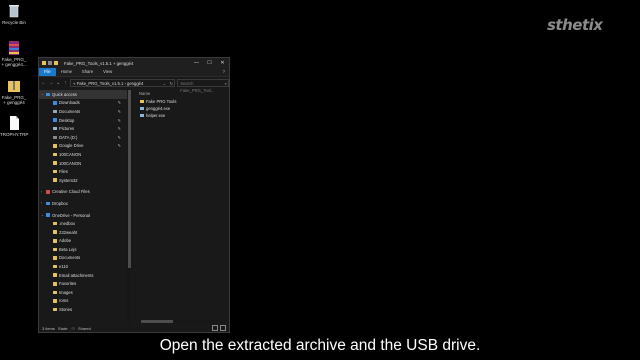 The width and height of the screenshot is (640, 360). I want to click on nav-item: 232weaht, so click(83, 232).